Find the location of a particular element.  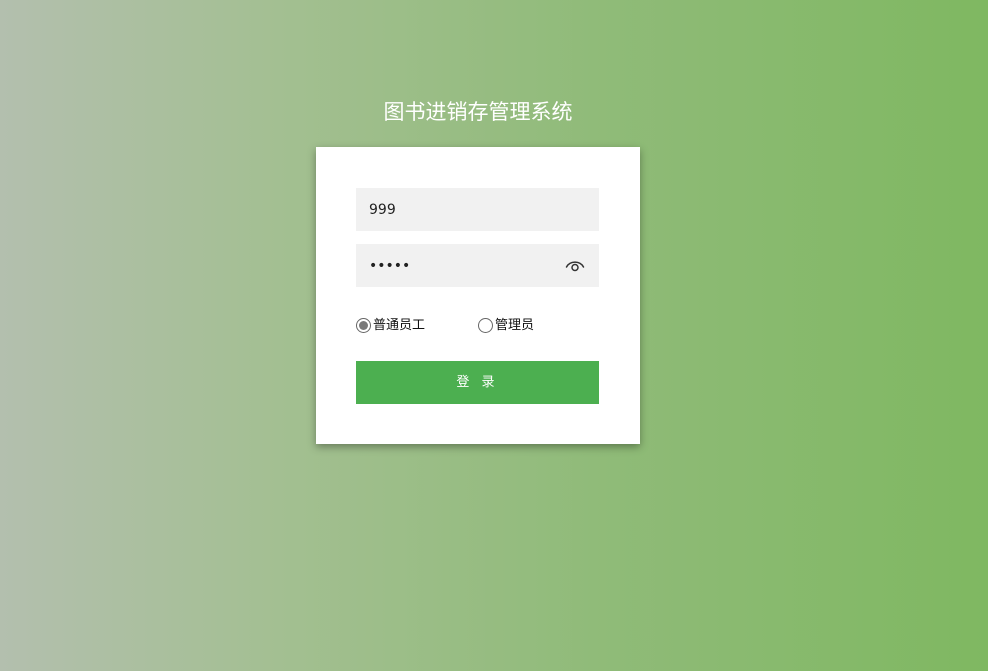

login-button: 登 录 is located at coordinates (477, 382).